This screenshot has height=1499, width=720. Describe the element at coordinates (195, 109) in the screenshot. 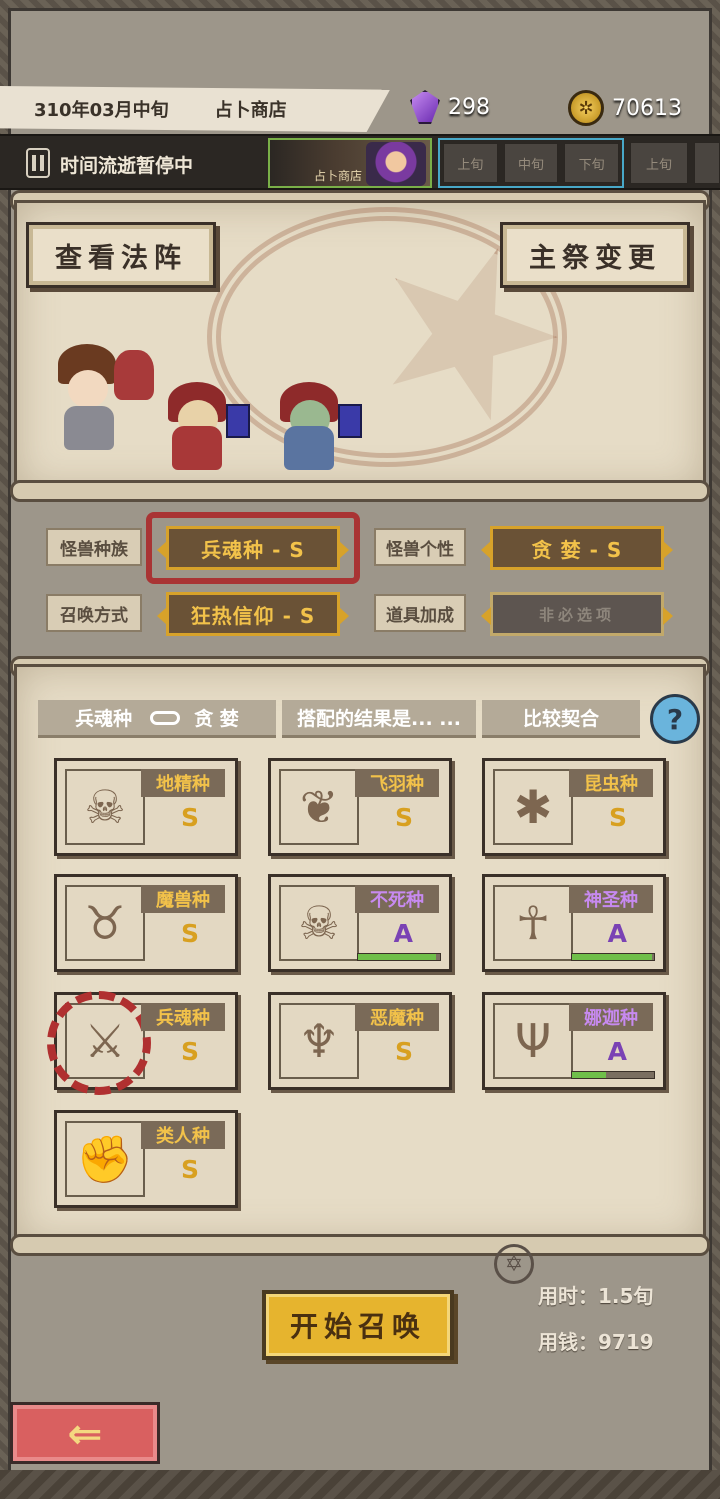

I see `date-banner: 310年03月中旬 占卜商店` at that location.